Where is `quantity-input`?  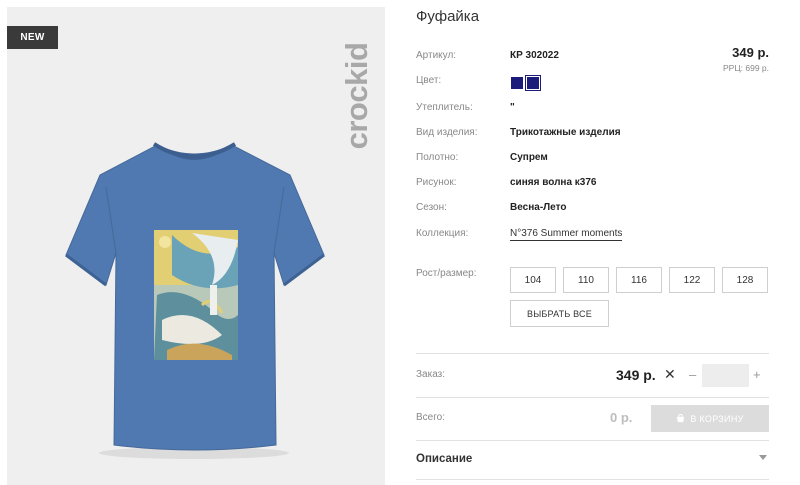
quantity-input is located at coordinates (725, 375).